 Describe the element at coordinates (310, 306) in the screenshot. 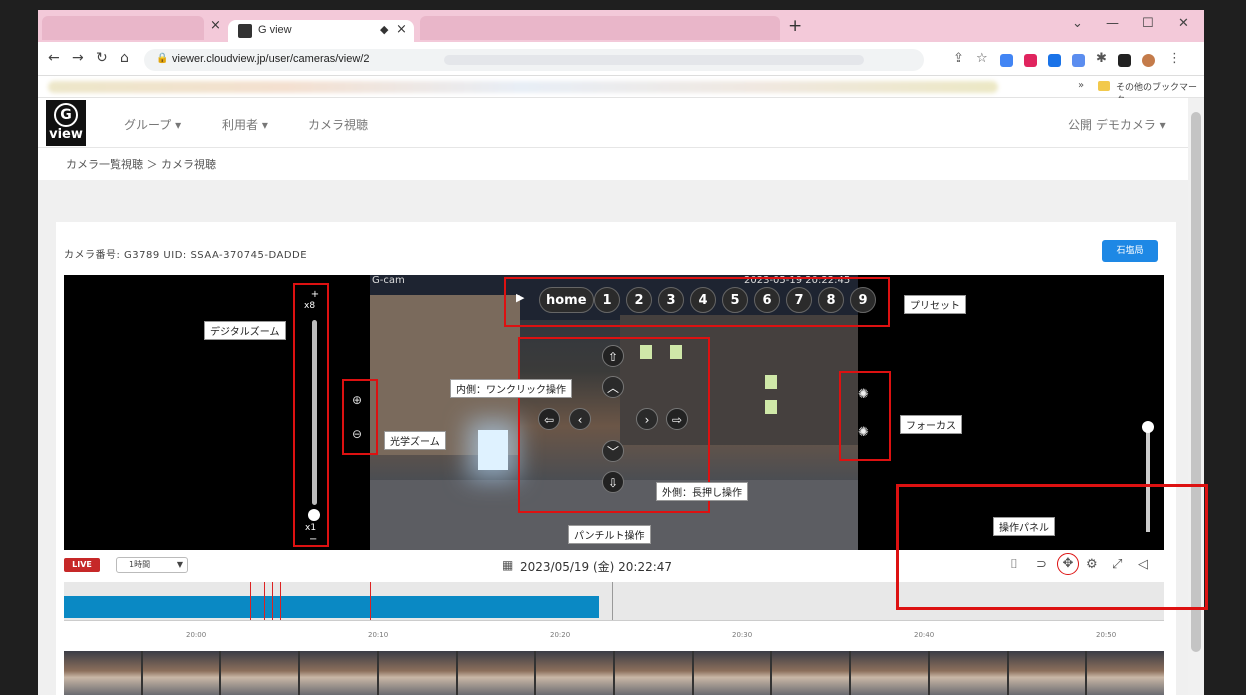

I see `zoom-max-label: x8` at that location.